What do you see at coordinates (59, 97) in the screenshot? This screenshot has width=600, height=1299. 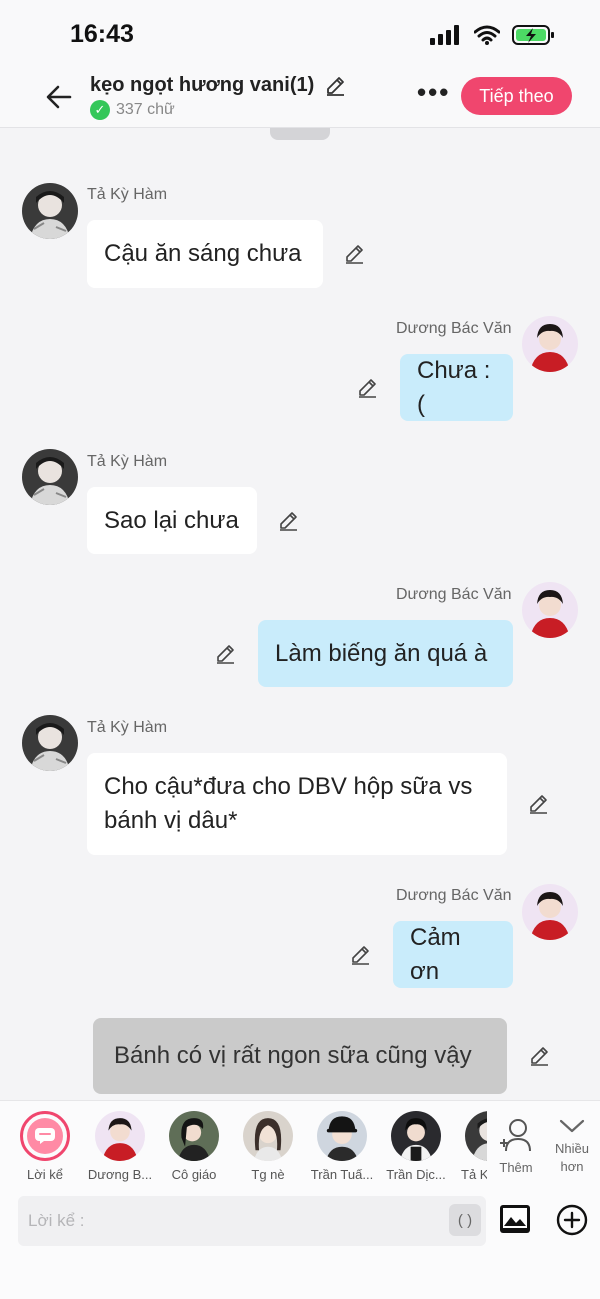 I see `back-arrow-icon` at bounding box center [59, 97].